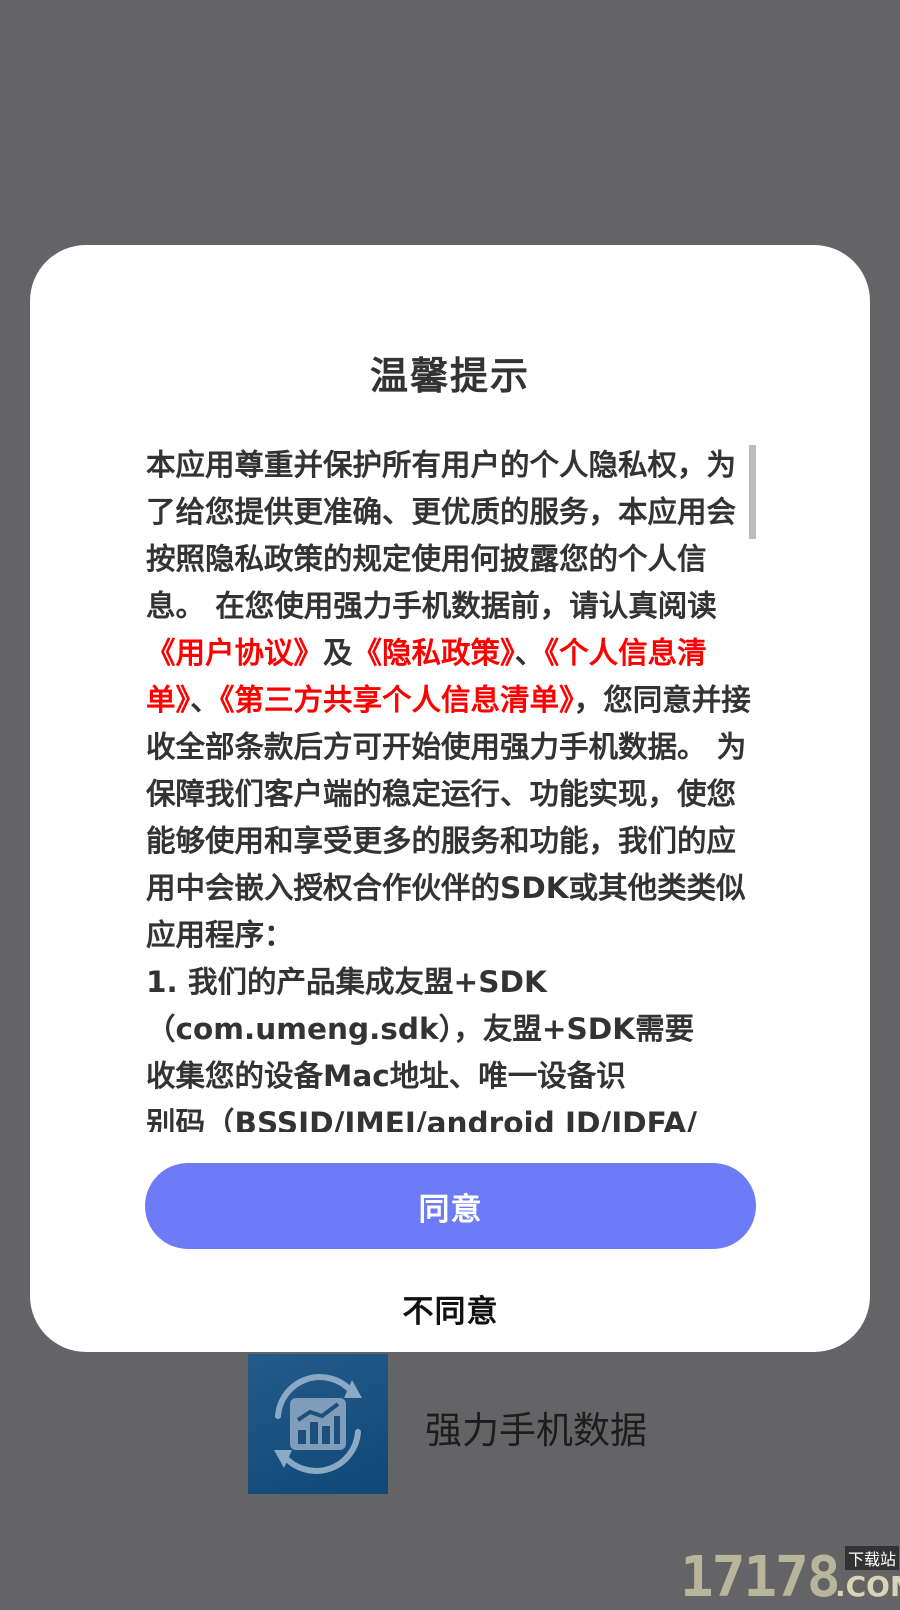  What do you see at coordinates (234, 653) in the screenshot?
I see `user-agreement-link: 《用户协议》` at bounding box center [234, 653].